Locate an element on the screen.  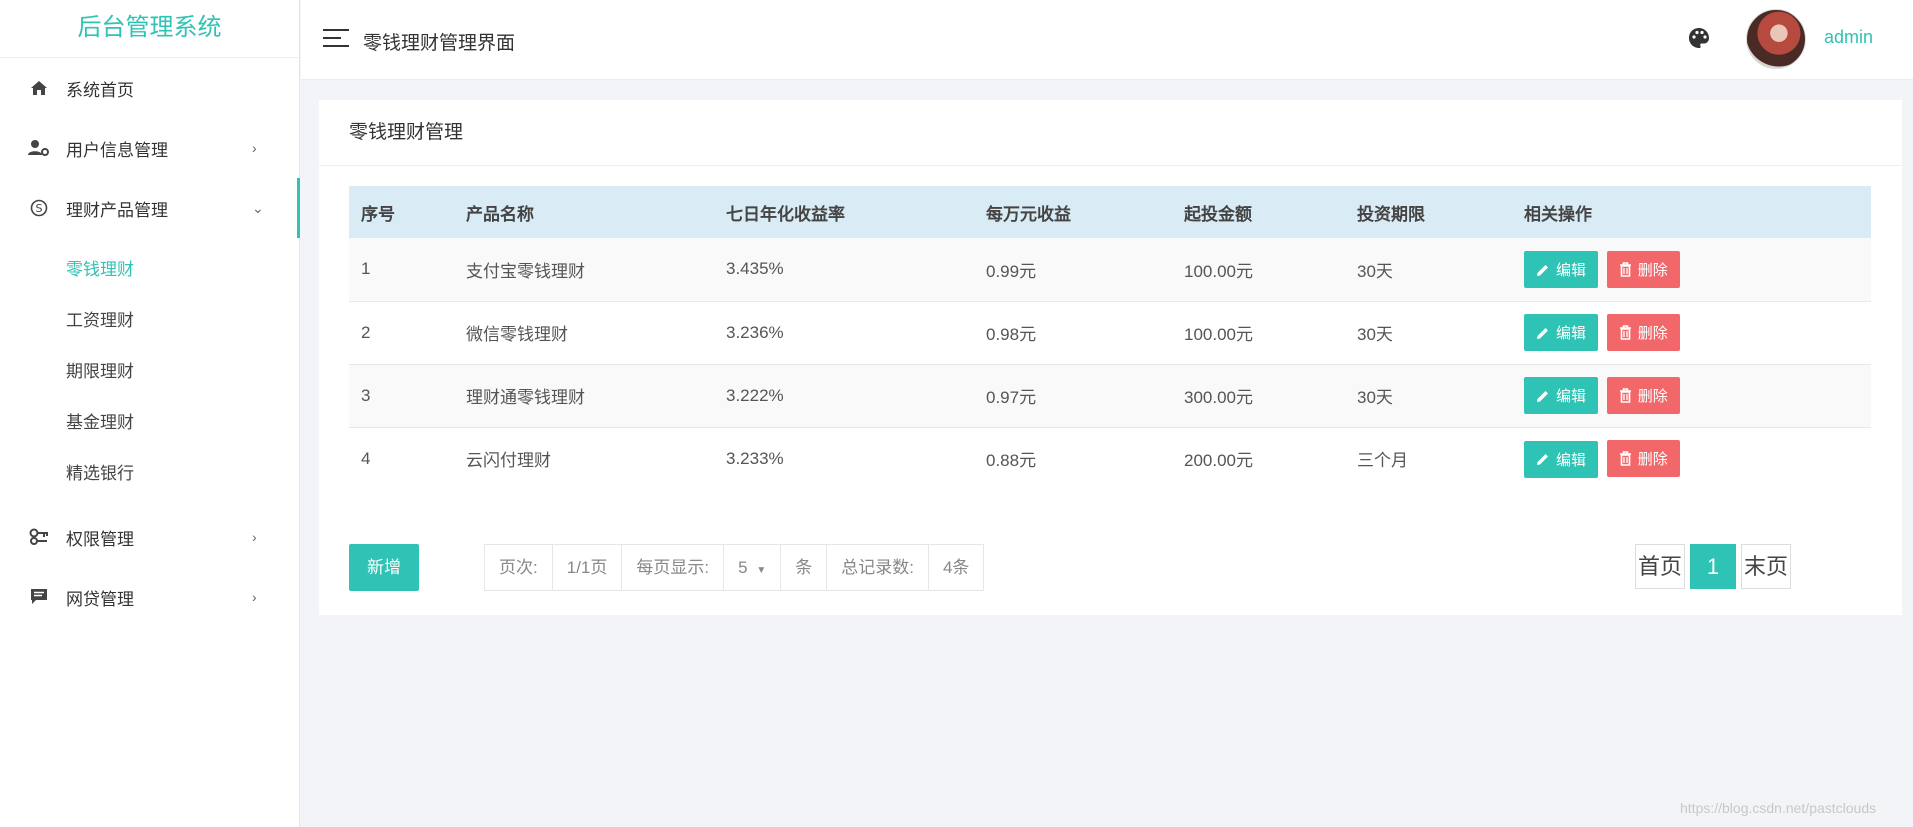
svg-text: S is located at coordinates (39, 208).